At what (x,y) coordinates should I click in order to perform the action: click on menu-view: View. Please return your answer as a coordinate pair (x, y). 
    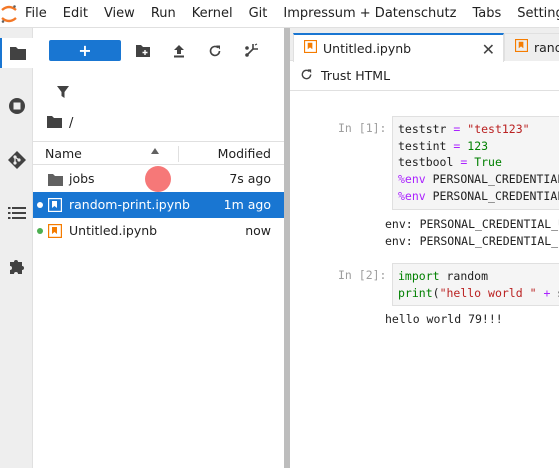
    Looking at the image, I should click on (119, 14).